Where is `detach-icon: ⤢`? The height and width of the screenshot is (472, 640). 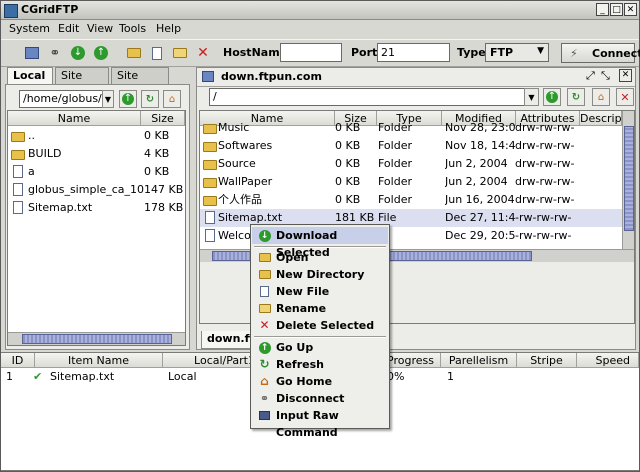 detach-icon: ⤢ is located at coordinates (590, 76).